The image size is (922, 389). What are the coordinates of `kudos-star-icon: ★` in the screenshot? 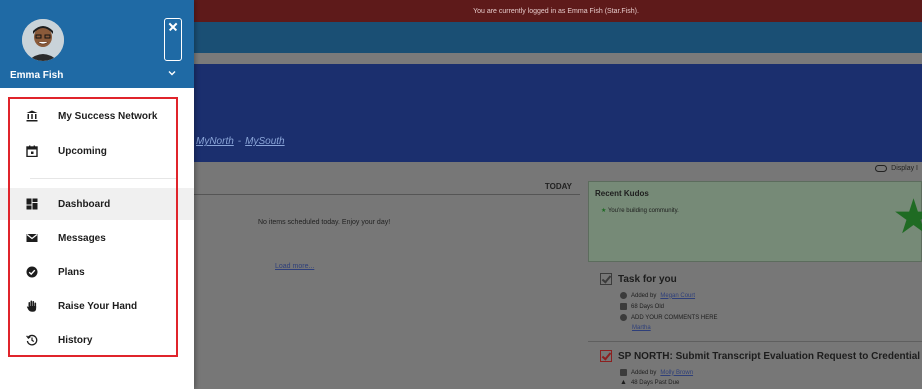 It's located at (906, 217).